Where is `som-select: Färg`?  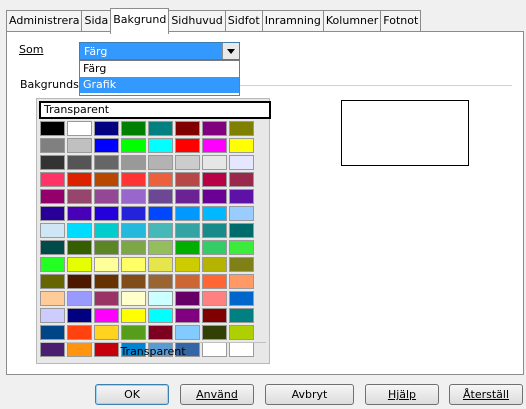 som-select: Färg is located at coordinates (159, 51).